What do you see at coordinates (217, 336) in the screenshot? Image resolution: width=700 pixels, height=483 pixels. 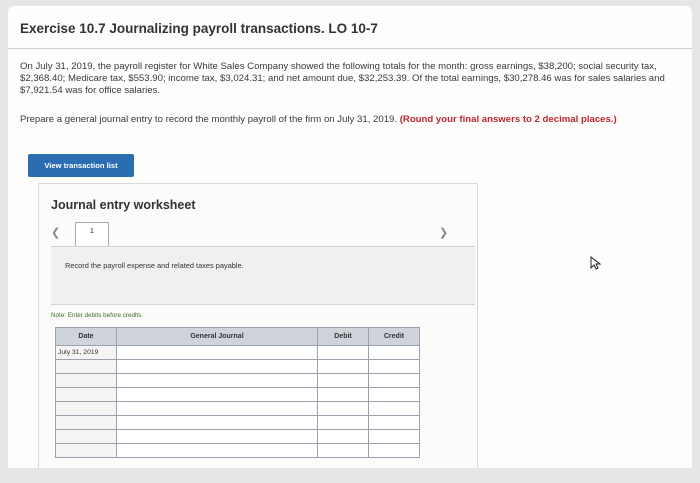 I see `column-header-general-journal: General Journal` at bounding box center [217, 336].